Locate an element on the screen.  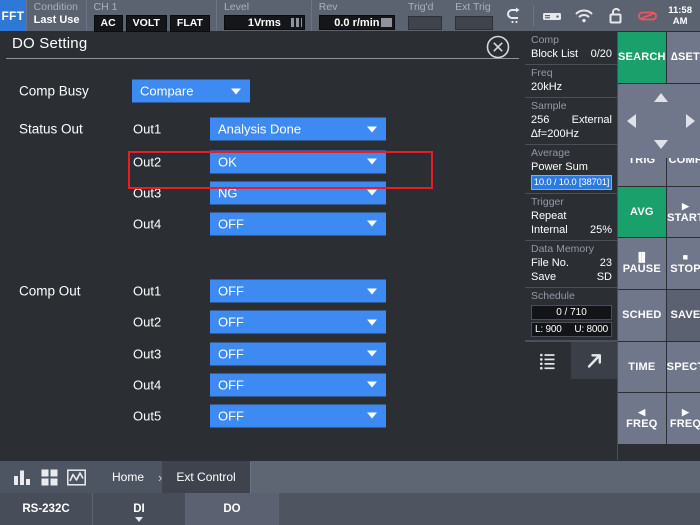
key-save-label: SAVE is located at coordinates (685, 315).